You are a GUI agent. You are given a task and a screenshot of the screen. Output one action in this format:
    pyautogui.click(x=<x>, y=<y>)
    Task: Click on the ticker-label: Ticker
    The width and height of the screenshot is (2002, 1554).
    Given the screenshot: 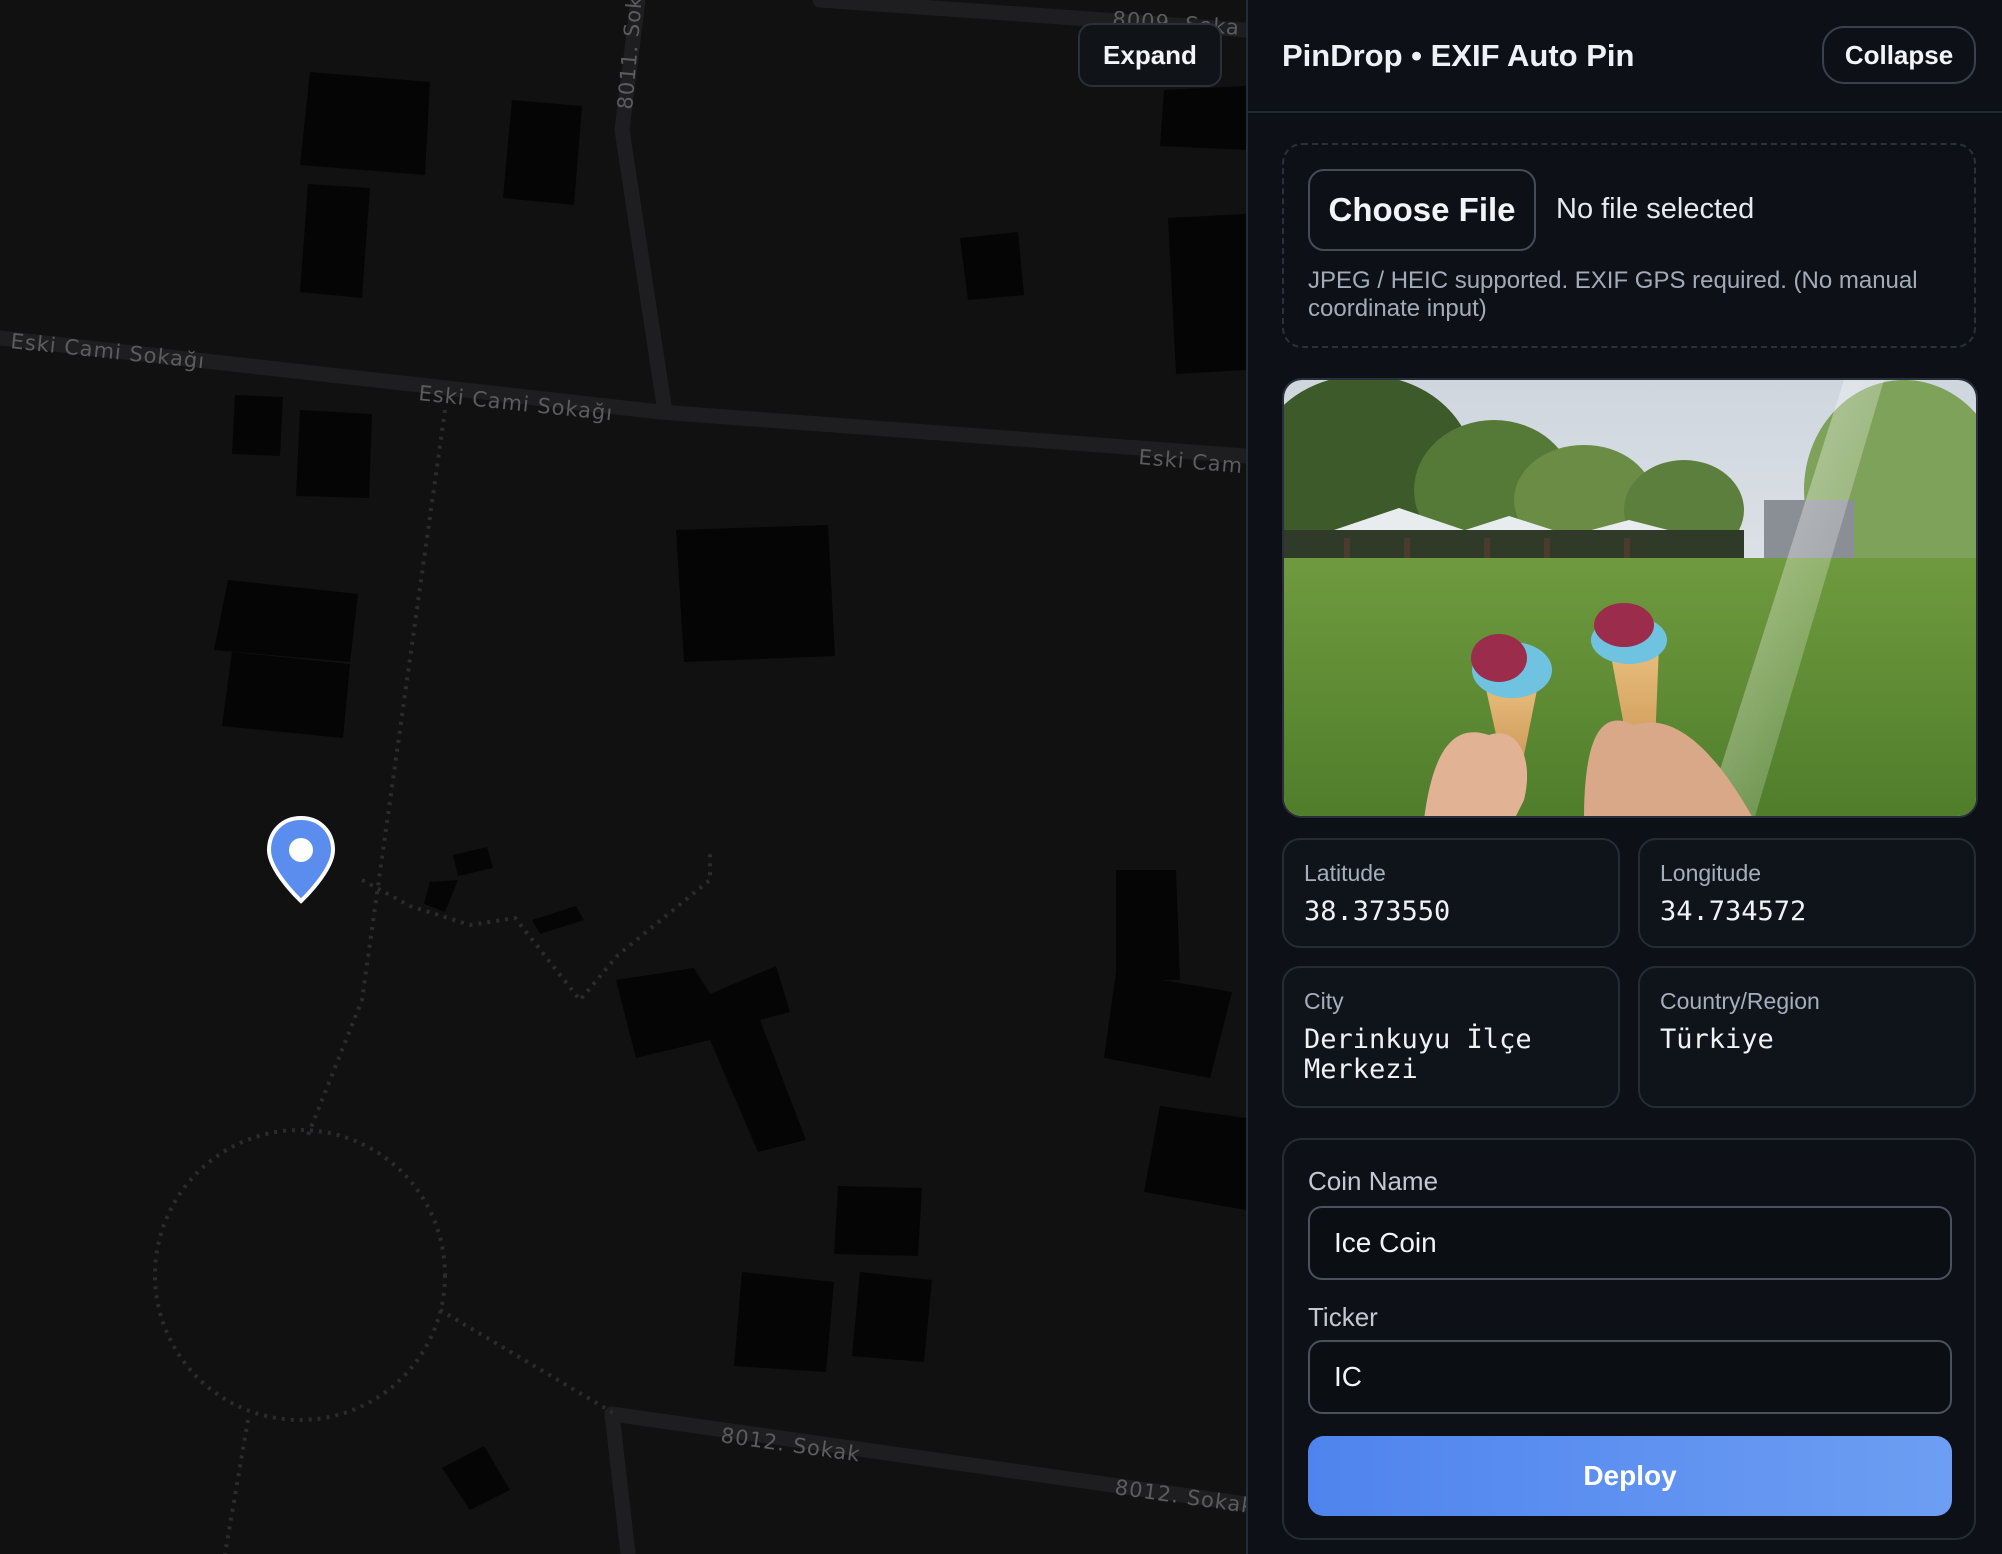 What is the action you would take?
    pyautogui.click(x=1343, y=1317)
    